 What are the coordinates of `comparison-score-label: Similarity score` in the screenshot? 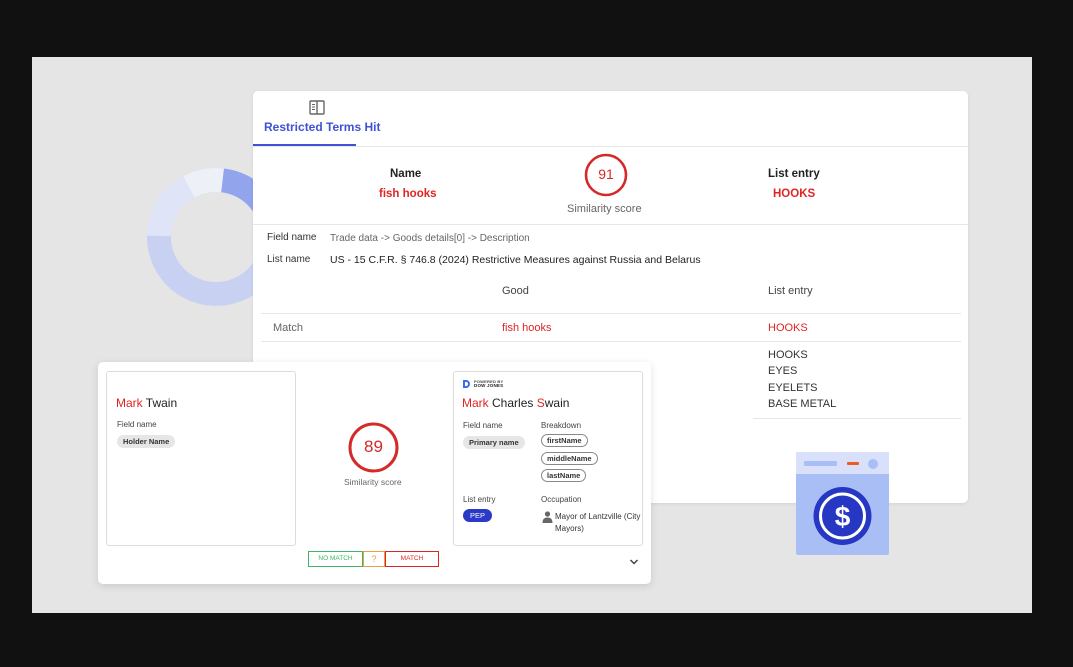 It's located at (373, 482).